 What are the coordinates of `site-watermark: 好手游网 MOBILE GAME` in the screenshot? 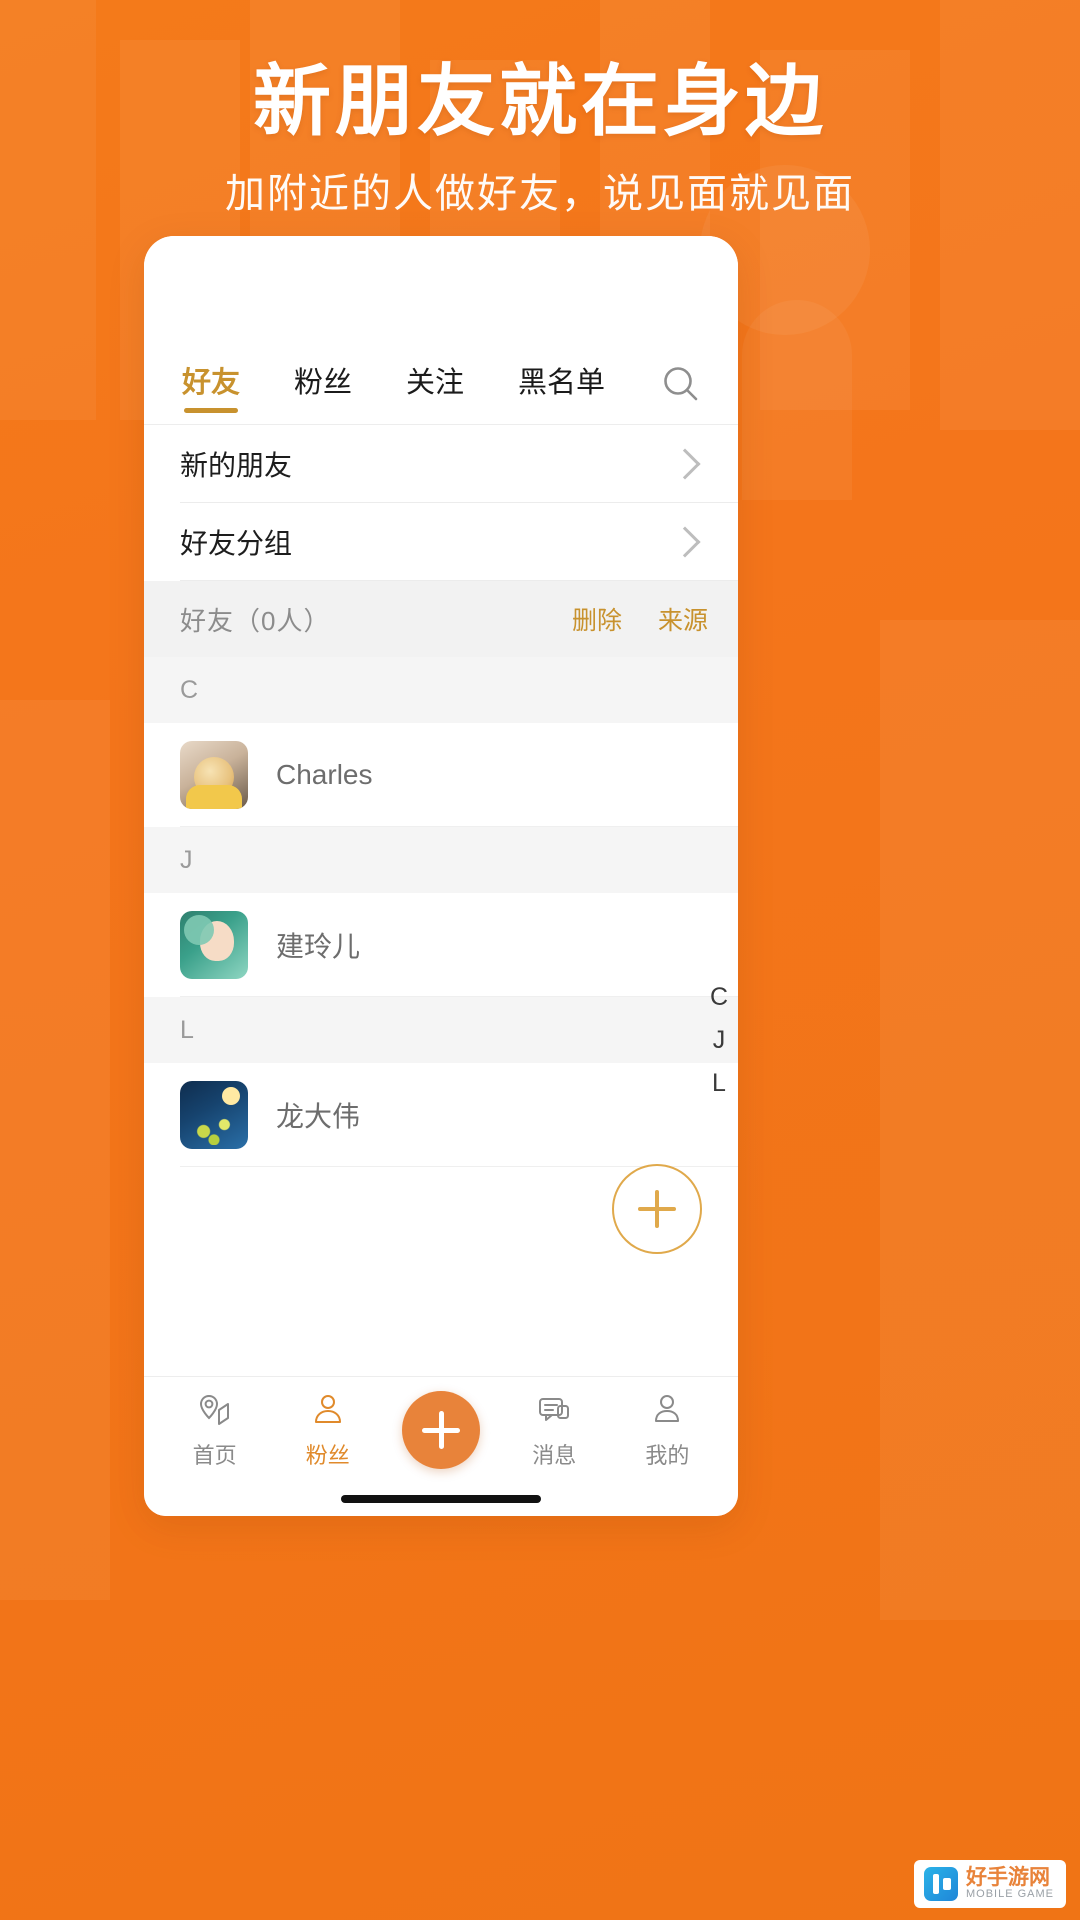 It's located at (989, 1884).